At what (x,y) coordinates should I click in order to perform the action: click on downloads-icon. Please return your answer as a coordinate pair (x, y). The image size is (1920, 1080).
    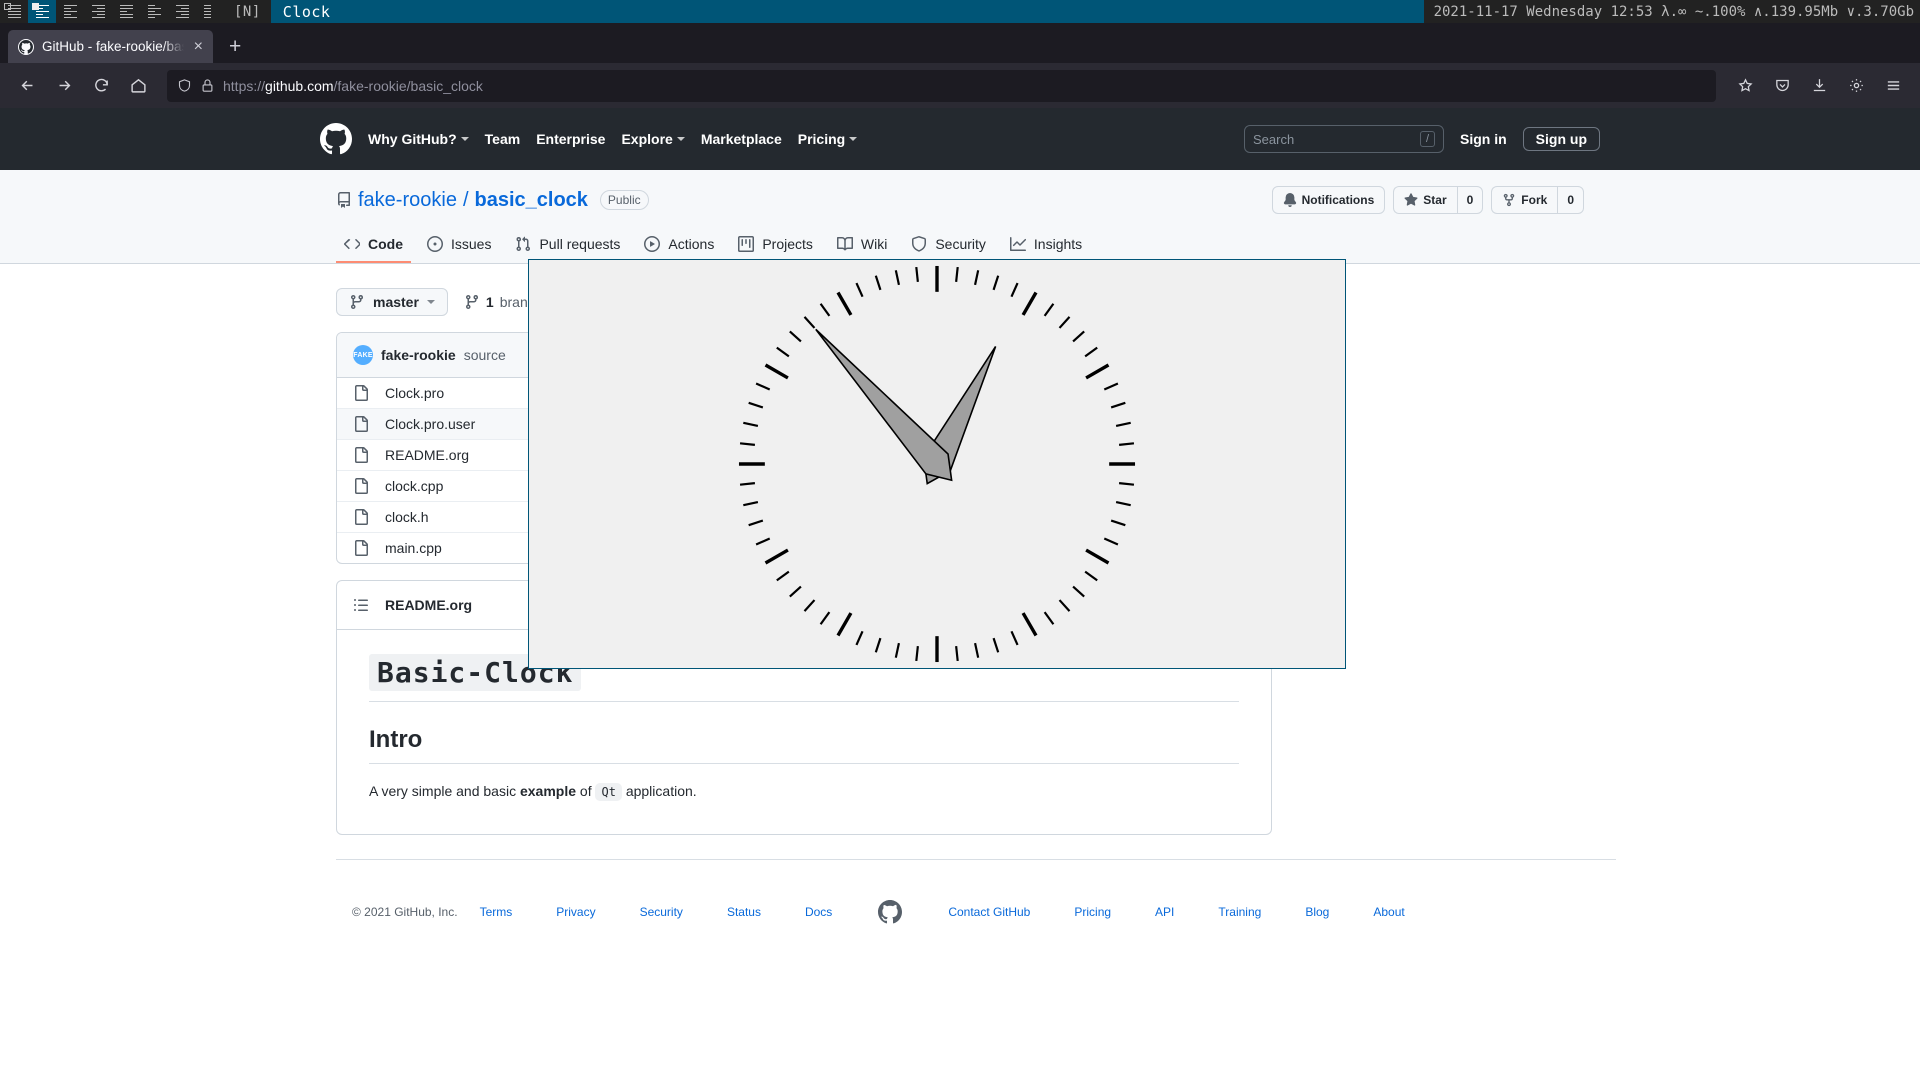
    Looking at the image, I should click on (1819, 86).